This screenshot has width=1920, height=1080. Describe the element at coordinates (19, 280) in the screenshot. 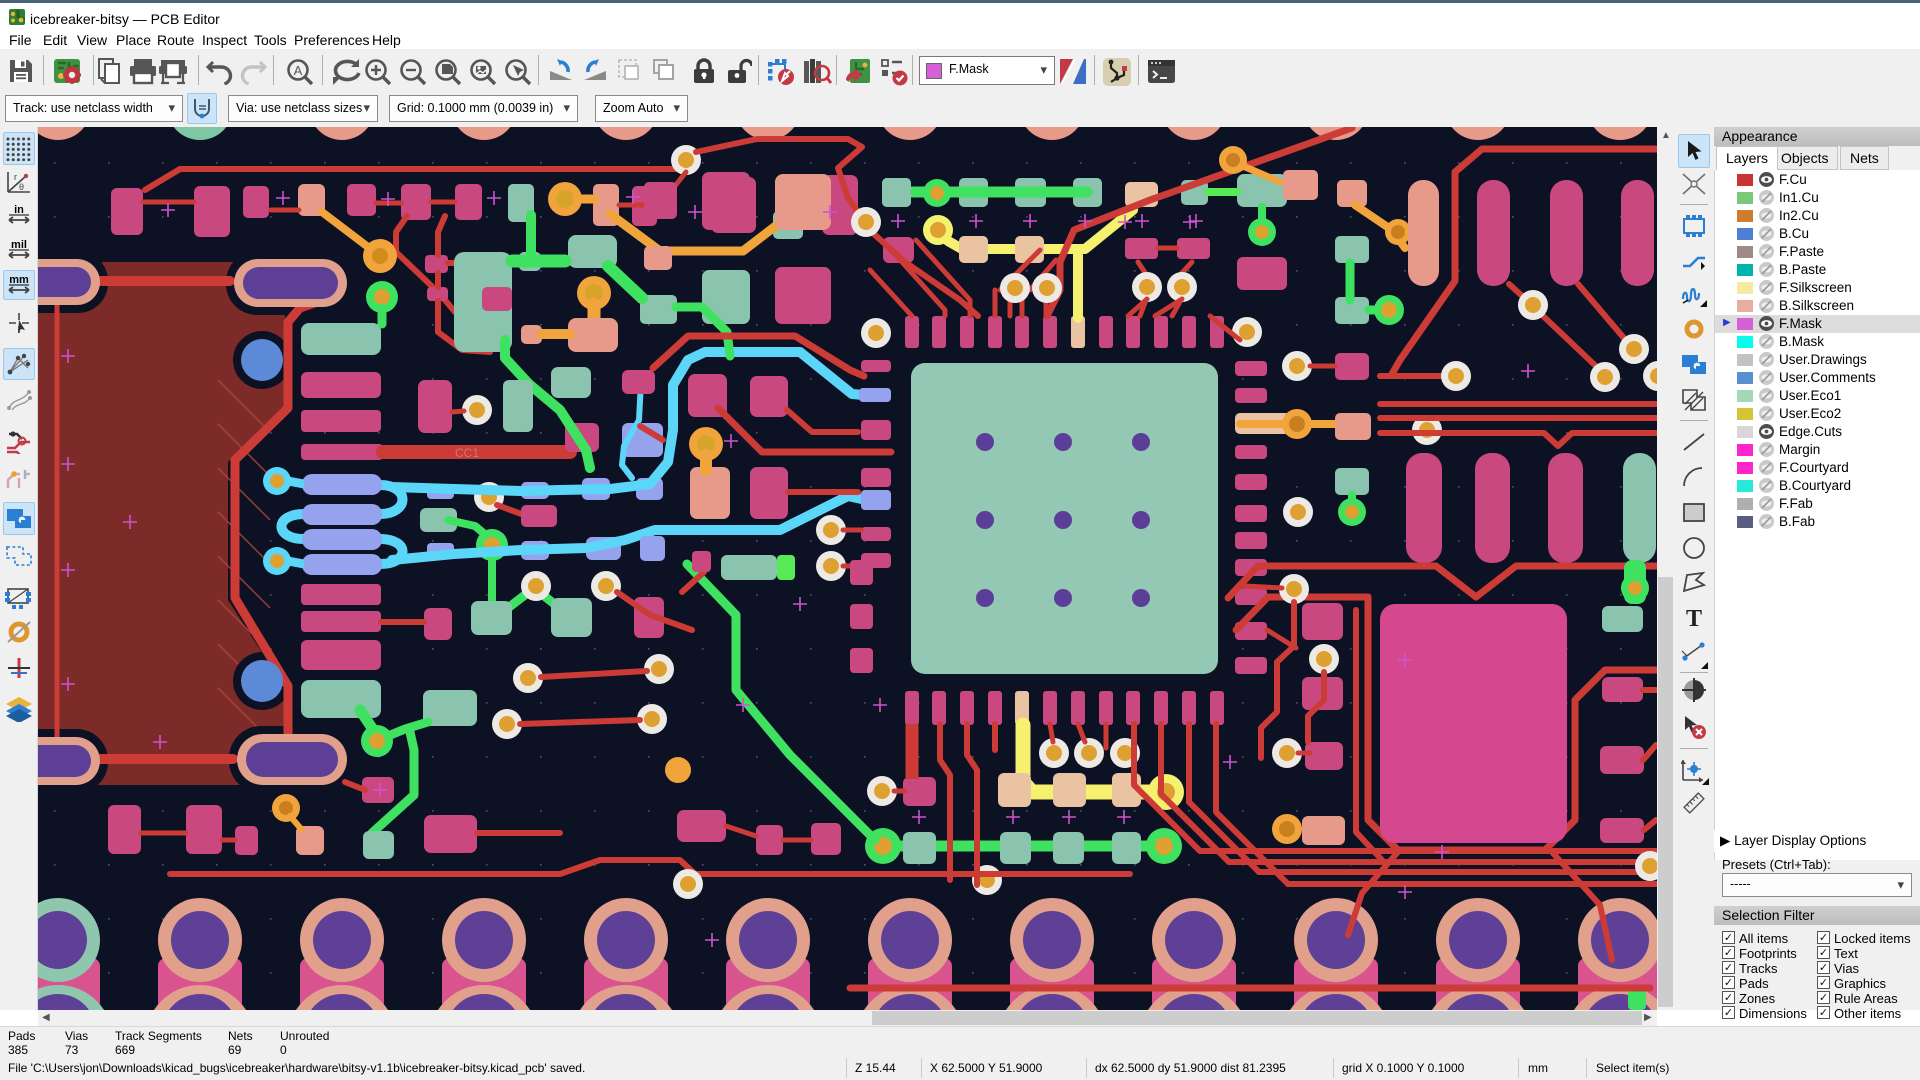

I see `svg-text: mm` at that location.